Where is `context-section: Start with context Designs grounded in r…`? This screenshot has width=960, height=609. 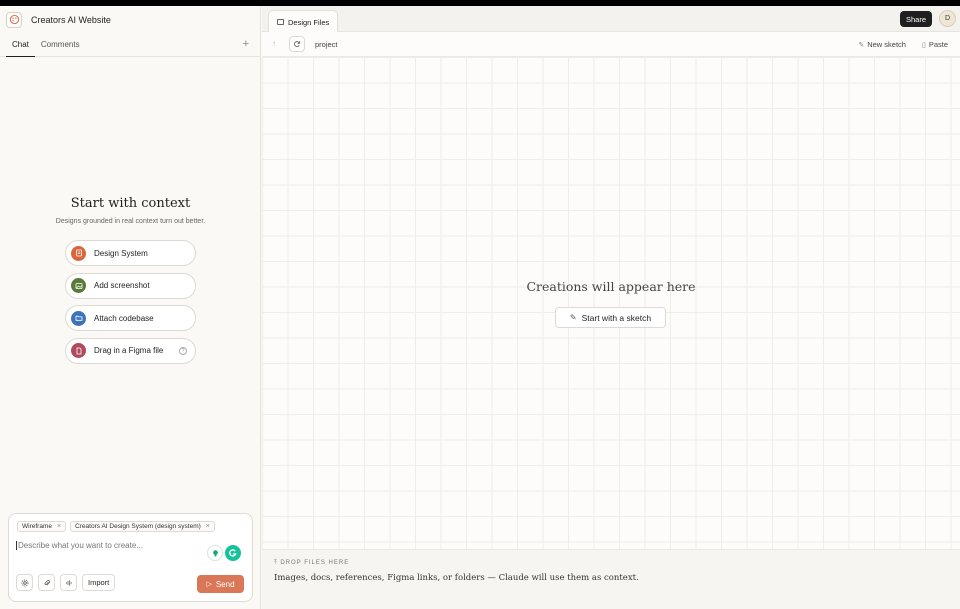
context-section: Start with context Designs grounded in r… is located at coordinates (130, 280).